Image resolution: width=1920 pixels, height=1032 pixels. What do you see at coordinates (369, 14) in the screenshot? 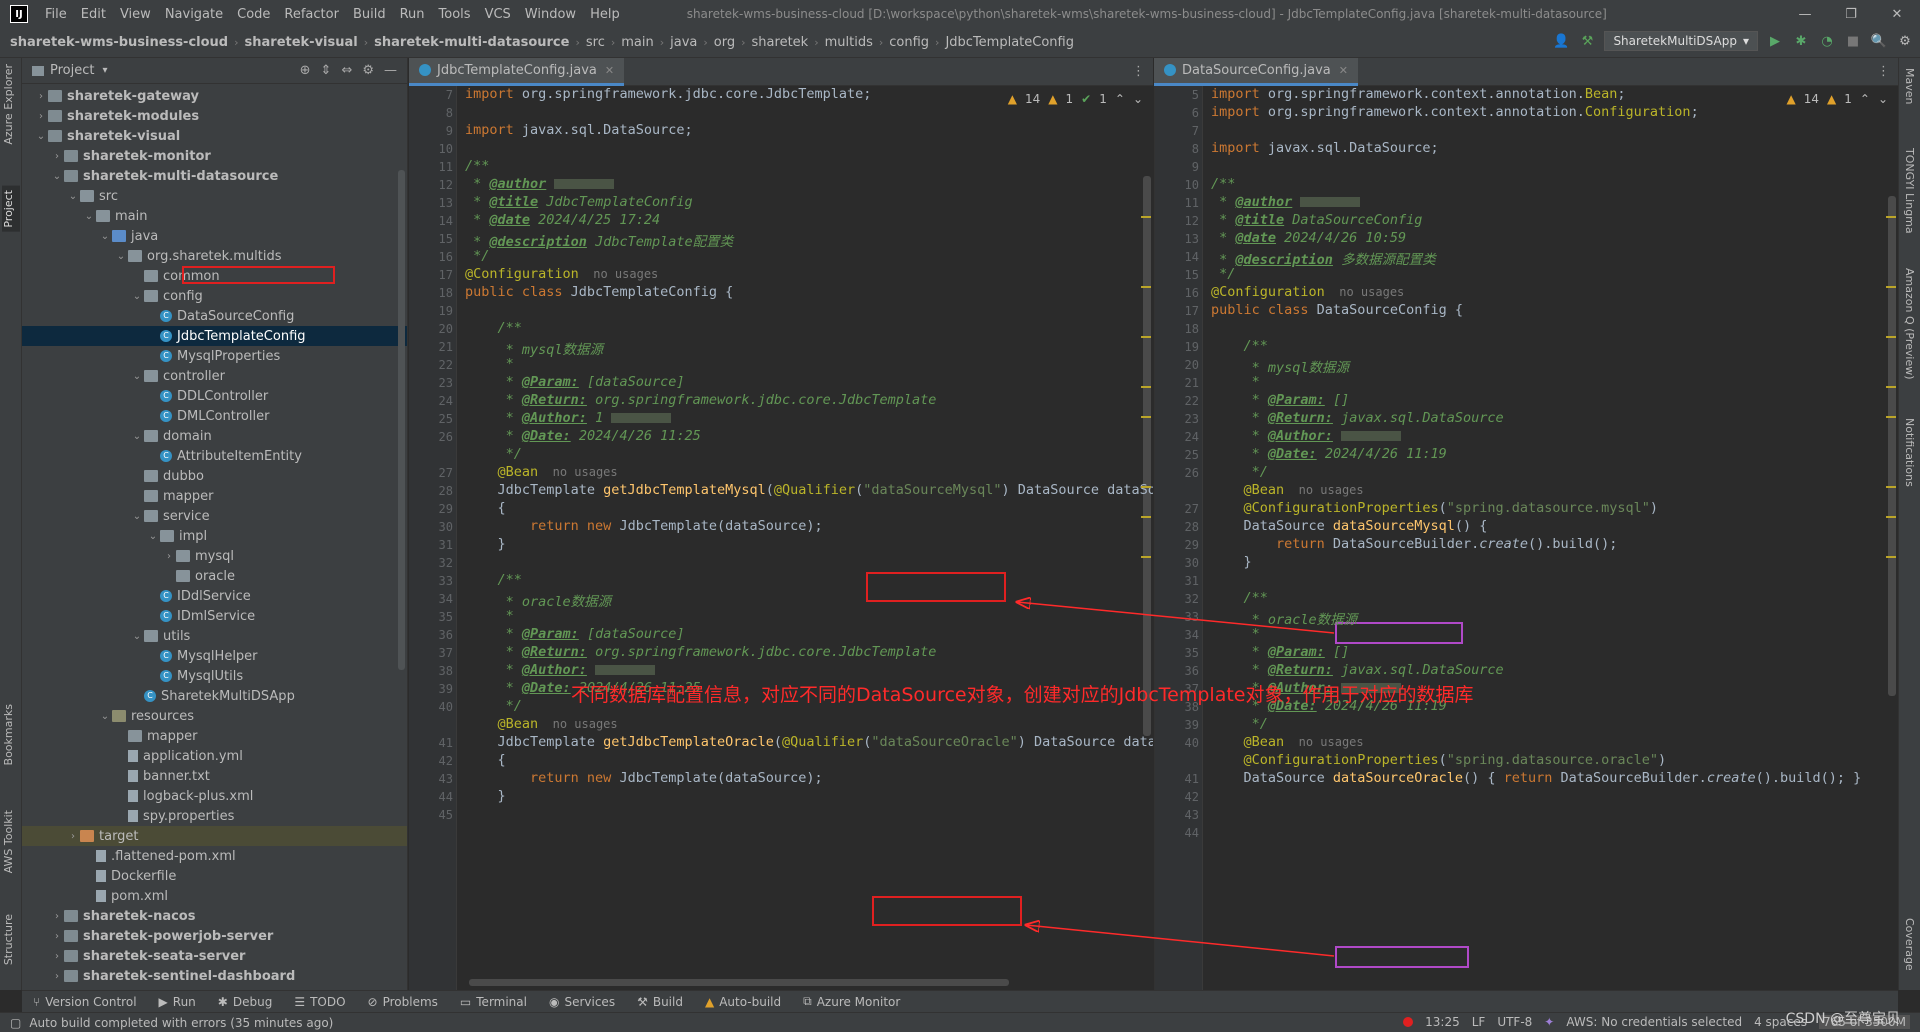
I see `menu-build: Build` at bounding box center [369, 14].